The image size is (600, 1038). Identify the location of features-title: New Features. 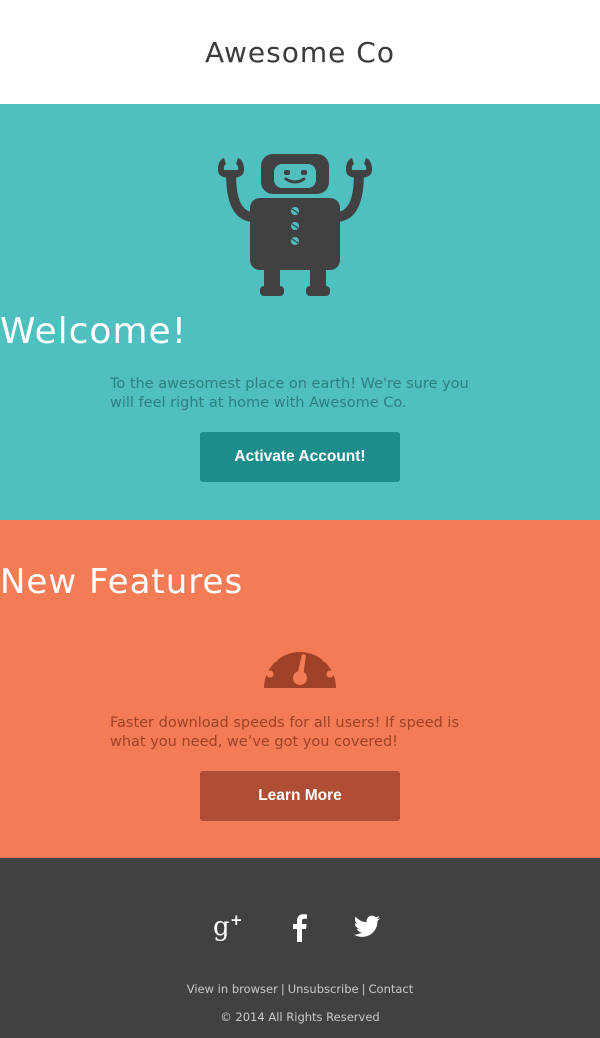
(122, 582).